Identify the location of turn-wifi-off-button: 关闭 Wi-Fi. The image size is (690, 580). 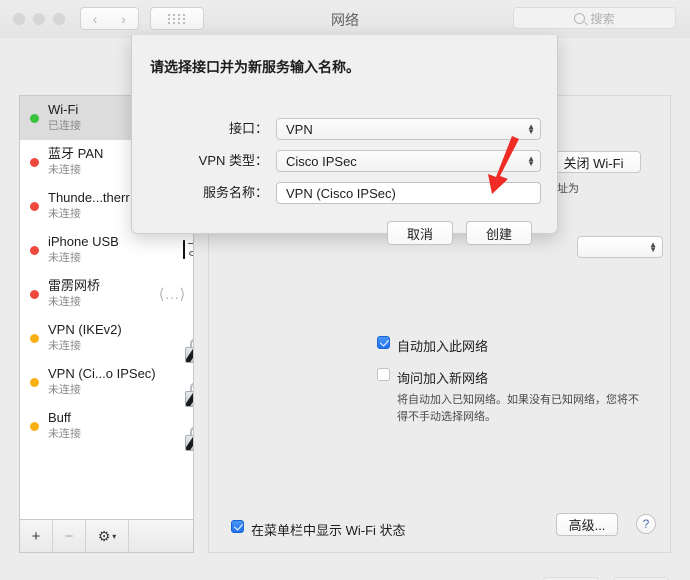
(593, 162).